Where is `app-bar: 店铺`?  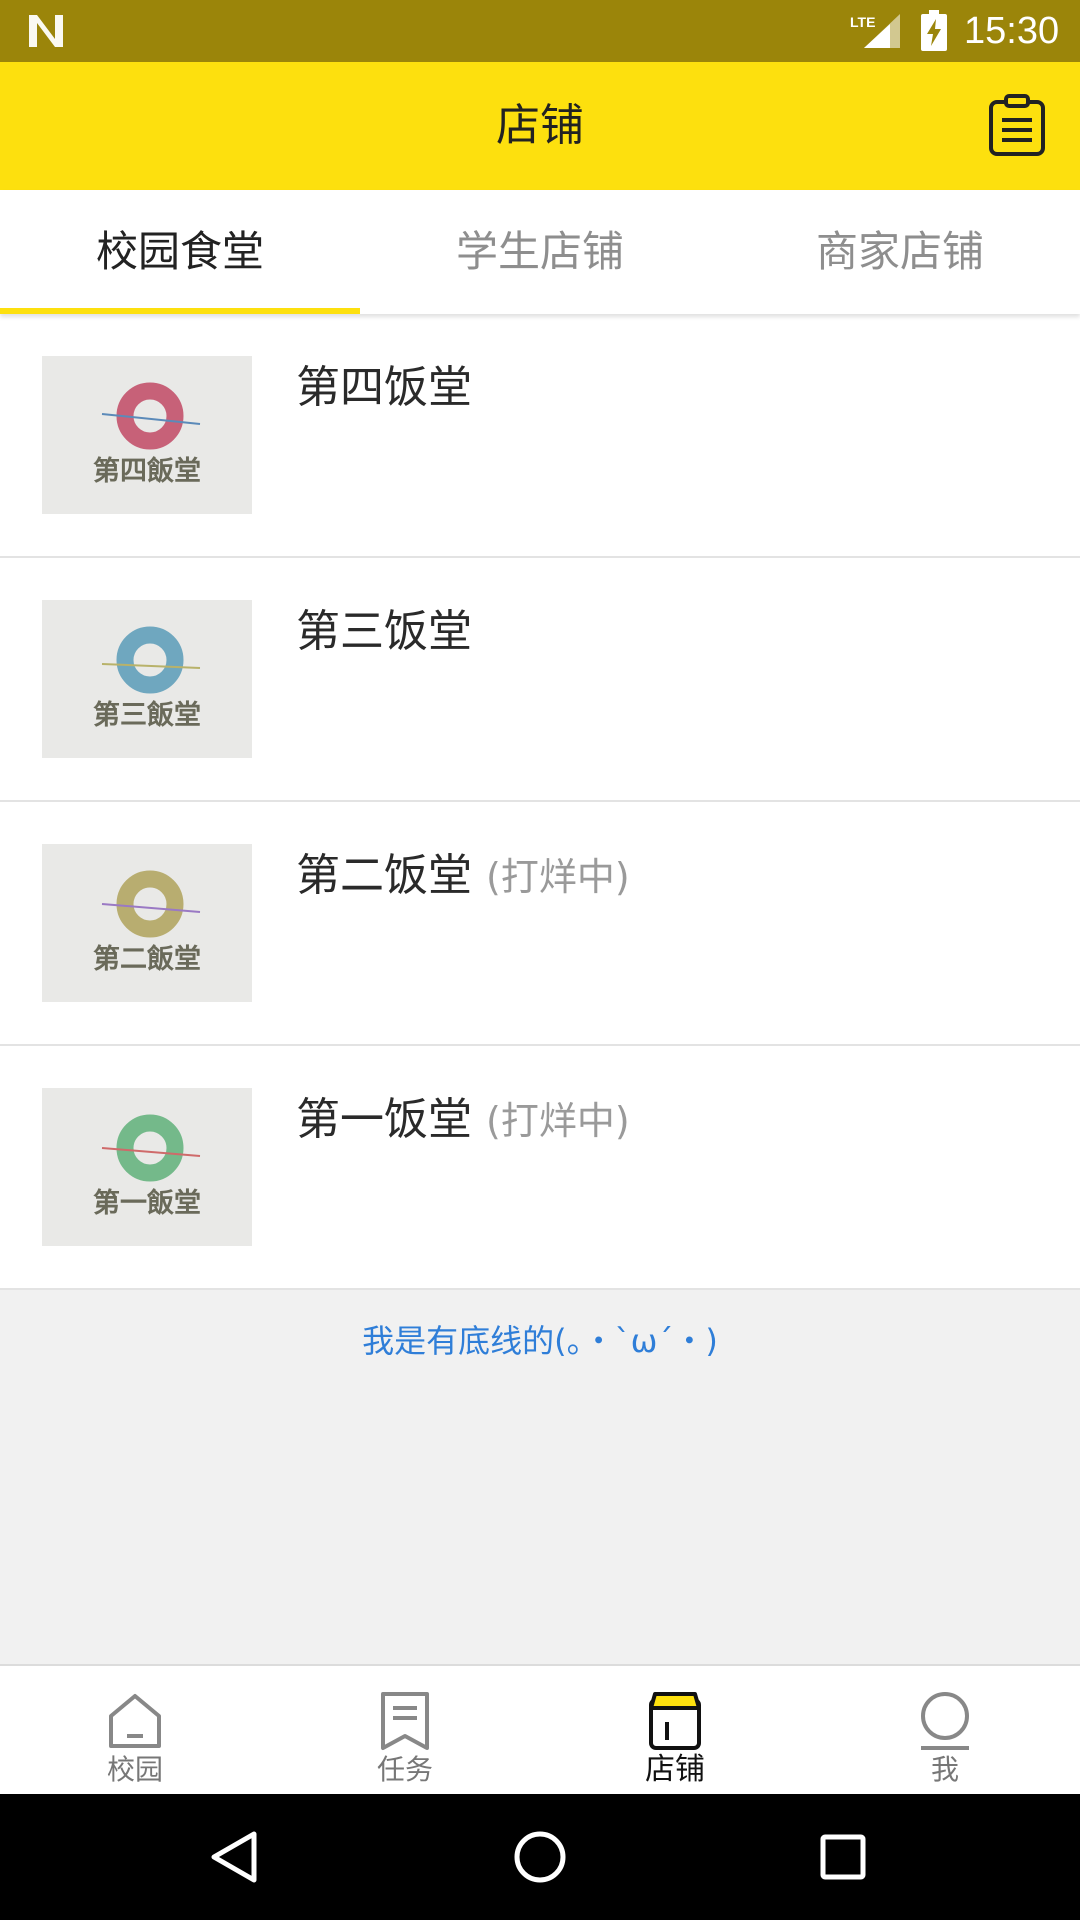 app-bar: 店铺 is located at coordinates (540, 126).